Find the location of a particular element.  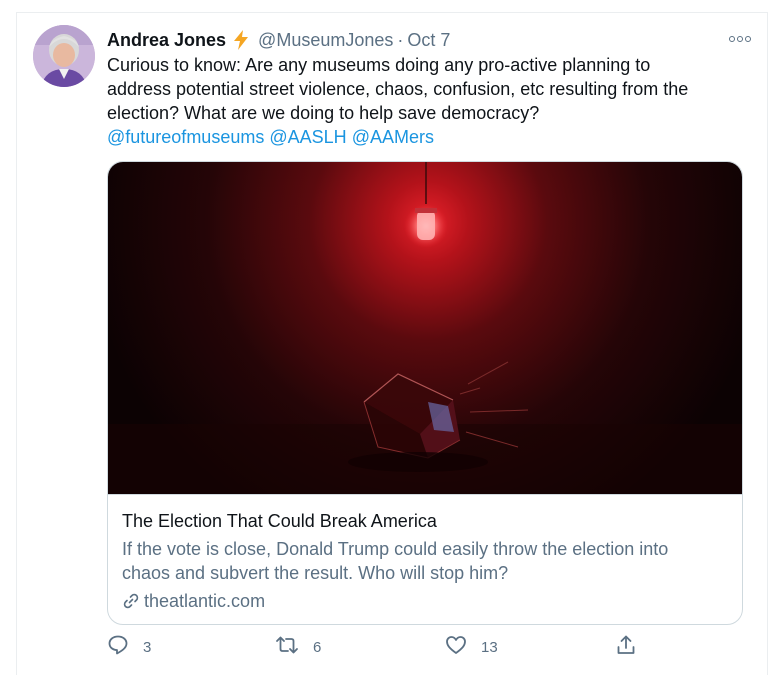

lightning-bolt-icon is located at coordinates (241, 40).